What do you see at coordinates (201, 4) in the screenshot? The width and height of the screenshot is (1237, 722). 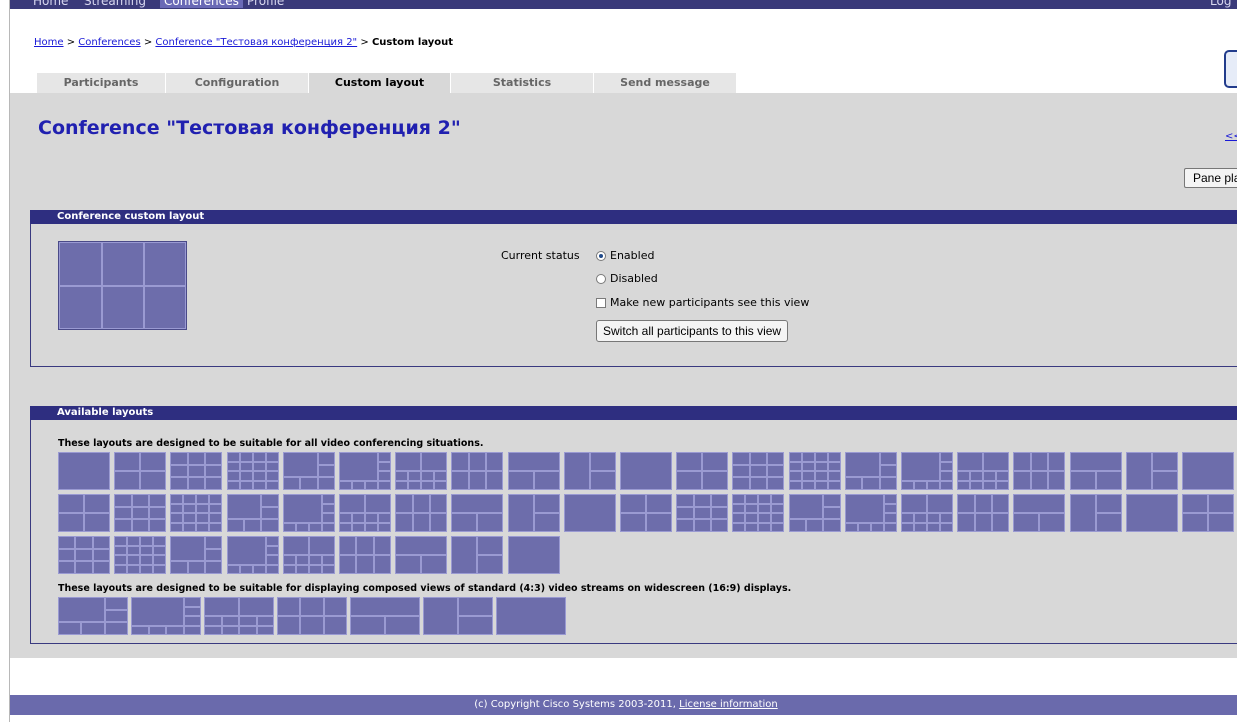 I see `nav-conferences: Conferences` at bounding box center [201, 4].